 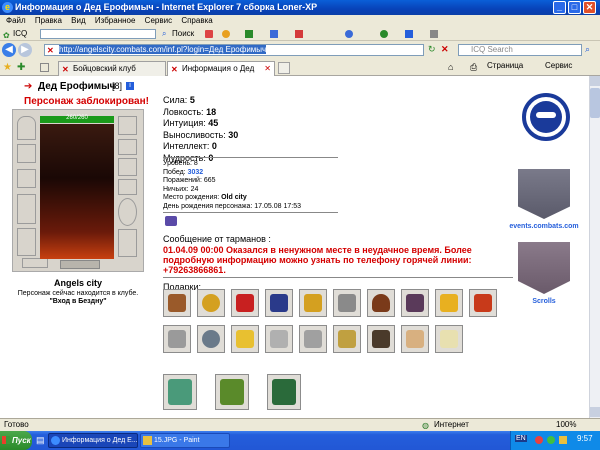 I want to click on scroll-thumb, so click(x=595, y=103).